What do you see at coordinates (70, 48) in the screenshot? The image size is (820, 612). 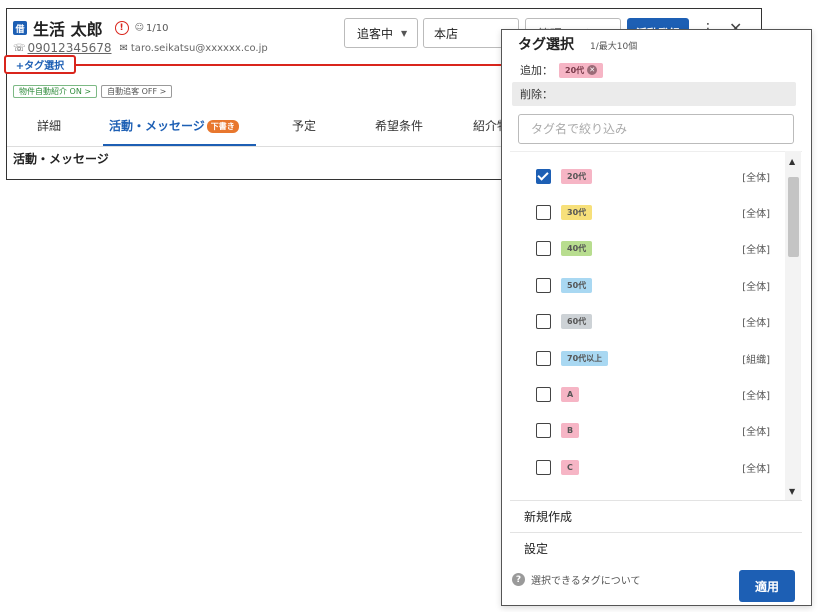 I see `phone-link: 09012345678` at bounding box center [70, 48].